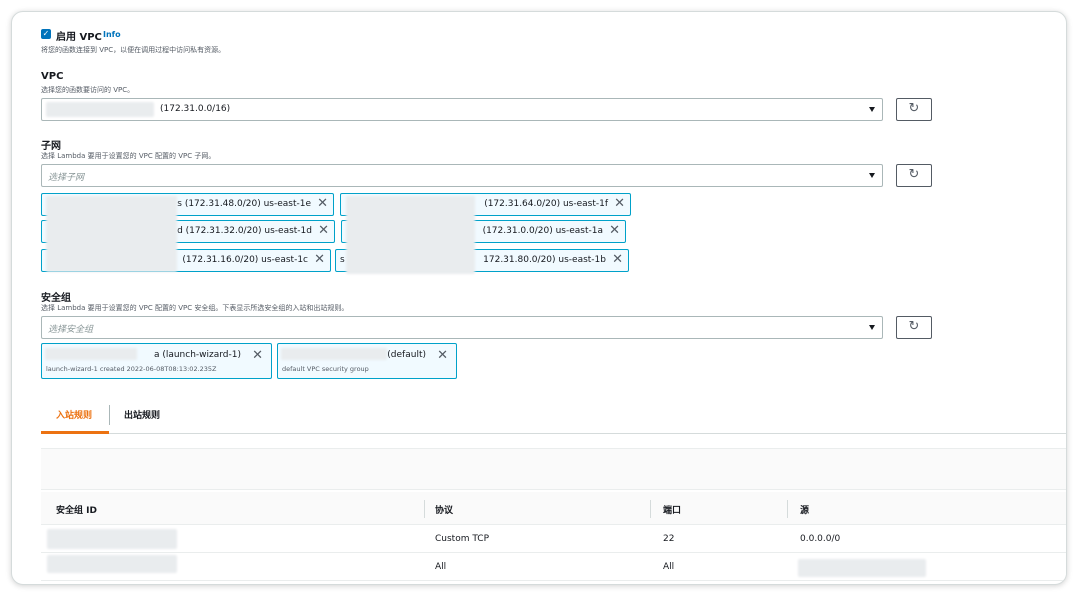 This screenshot has height=597, width=1080. What do you see at coordinates (862, 568) in the screenshot?
I see `redacted-source` at bounding box center [862, 568].